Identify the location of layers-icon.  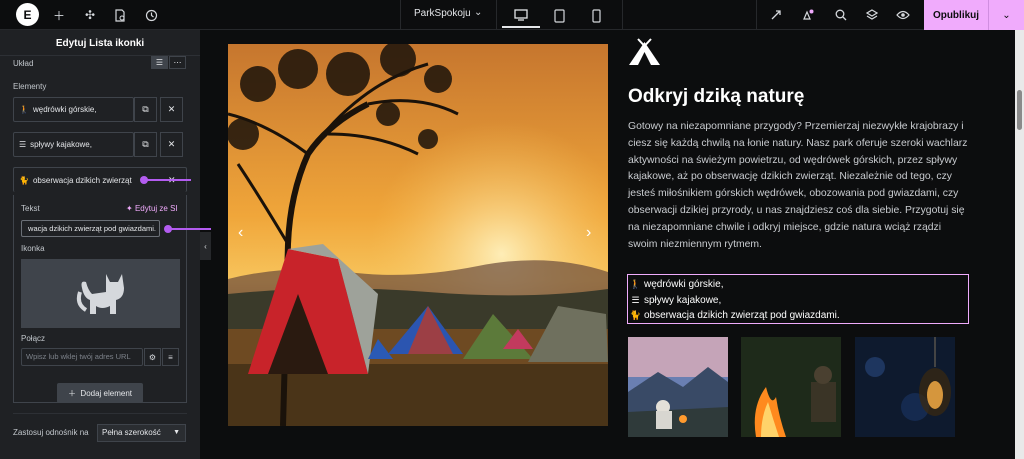
(872, 15).